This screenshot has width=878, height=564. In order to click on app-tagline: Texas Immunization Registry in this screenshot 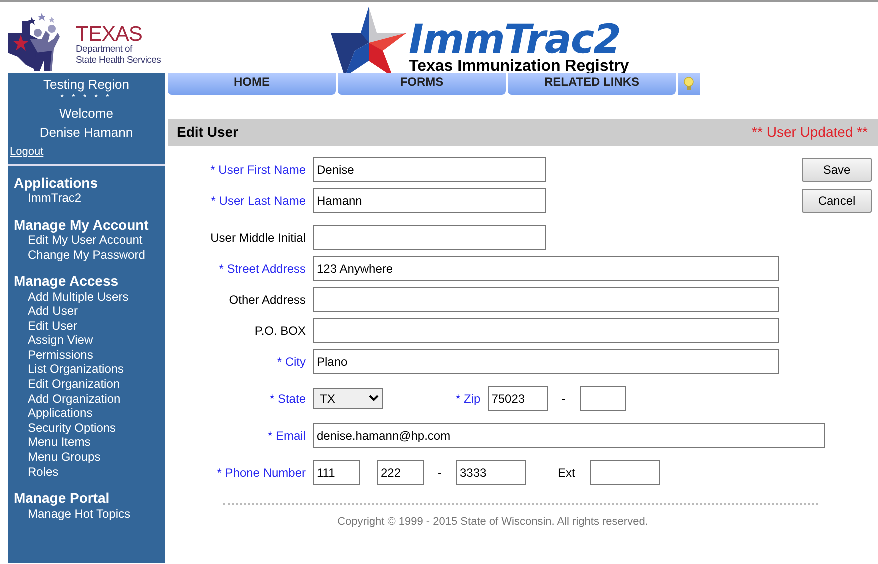, I will do `click(519, 67)`.